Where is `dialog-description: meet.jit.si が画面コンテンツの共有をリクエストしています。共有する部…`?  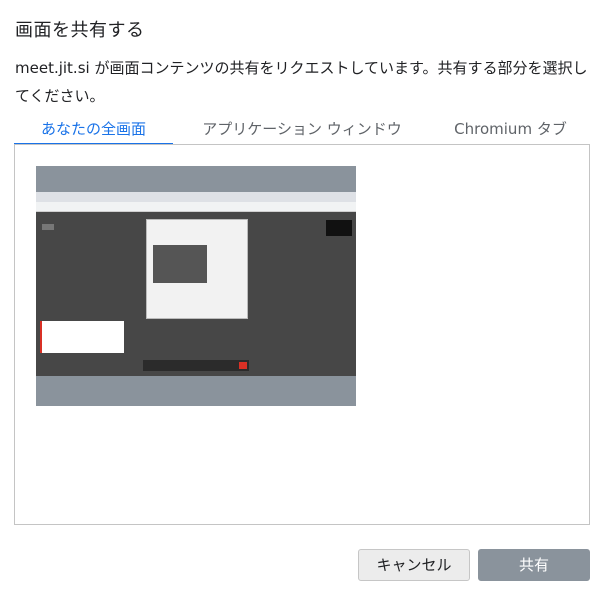
dialog-description: meet.jit.si が画面コンテンツの共有をリクエストしています。共有する部… is located at coordinates (301, 82).